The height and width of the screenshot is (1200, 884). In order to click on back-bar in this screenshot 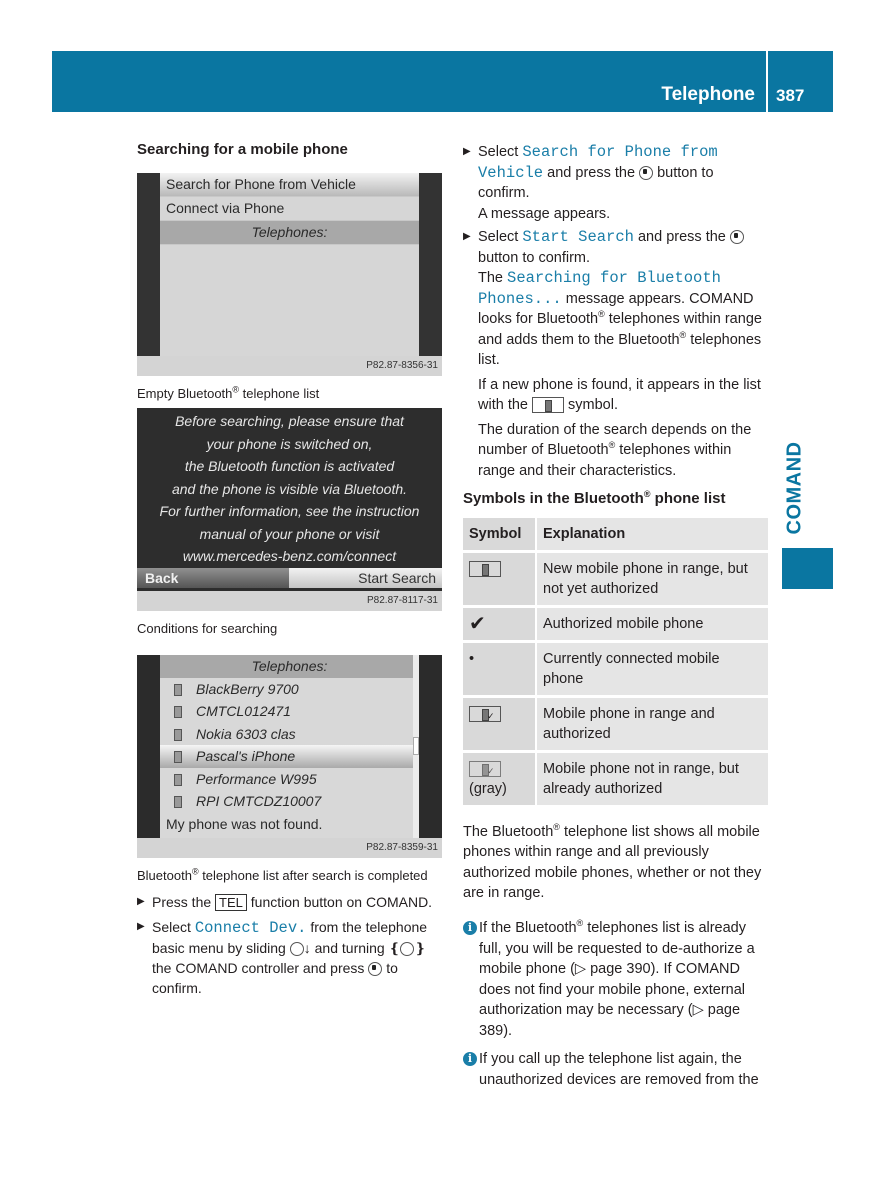, I will do `click(148, 264)`.